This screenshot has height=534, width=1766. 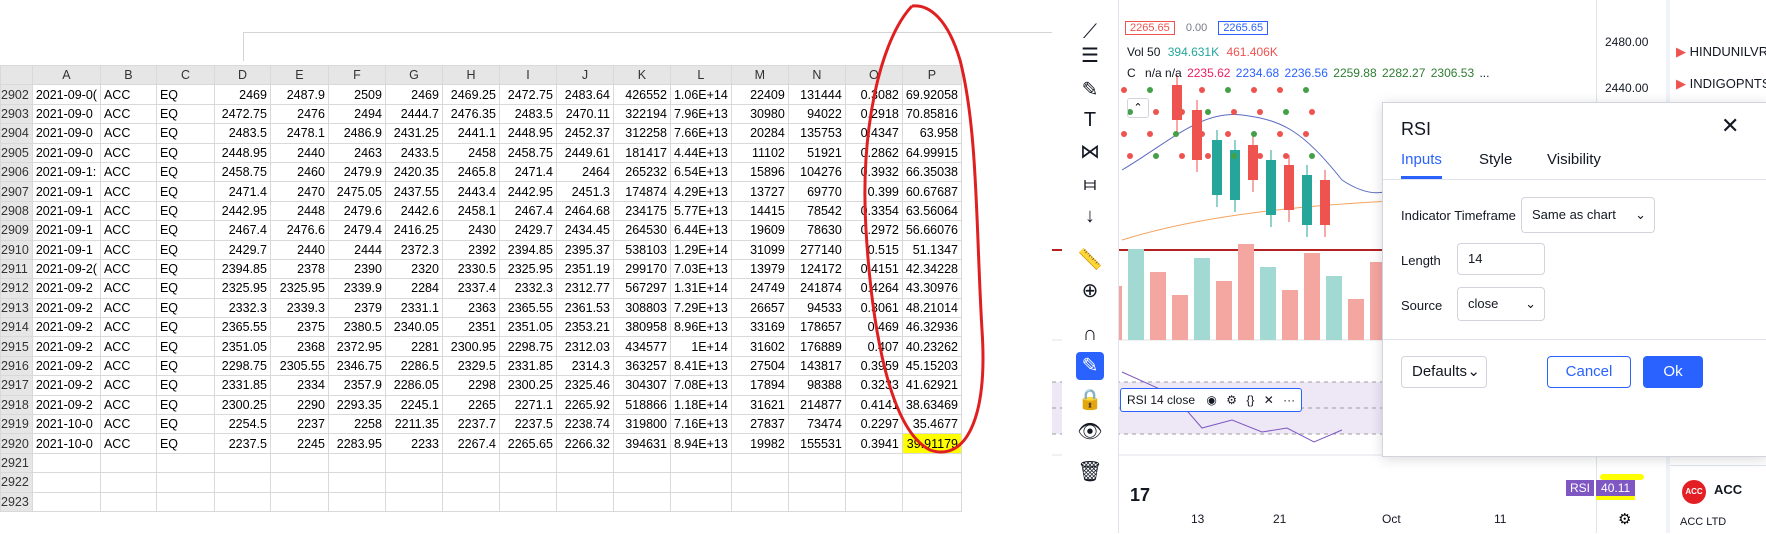 I want to click on cell: 2300.95, so click(x=470, y=346).